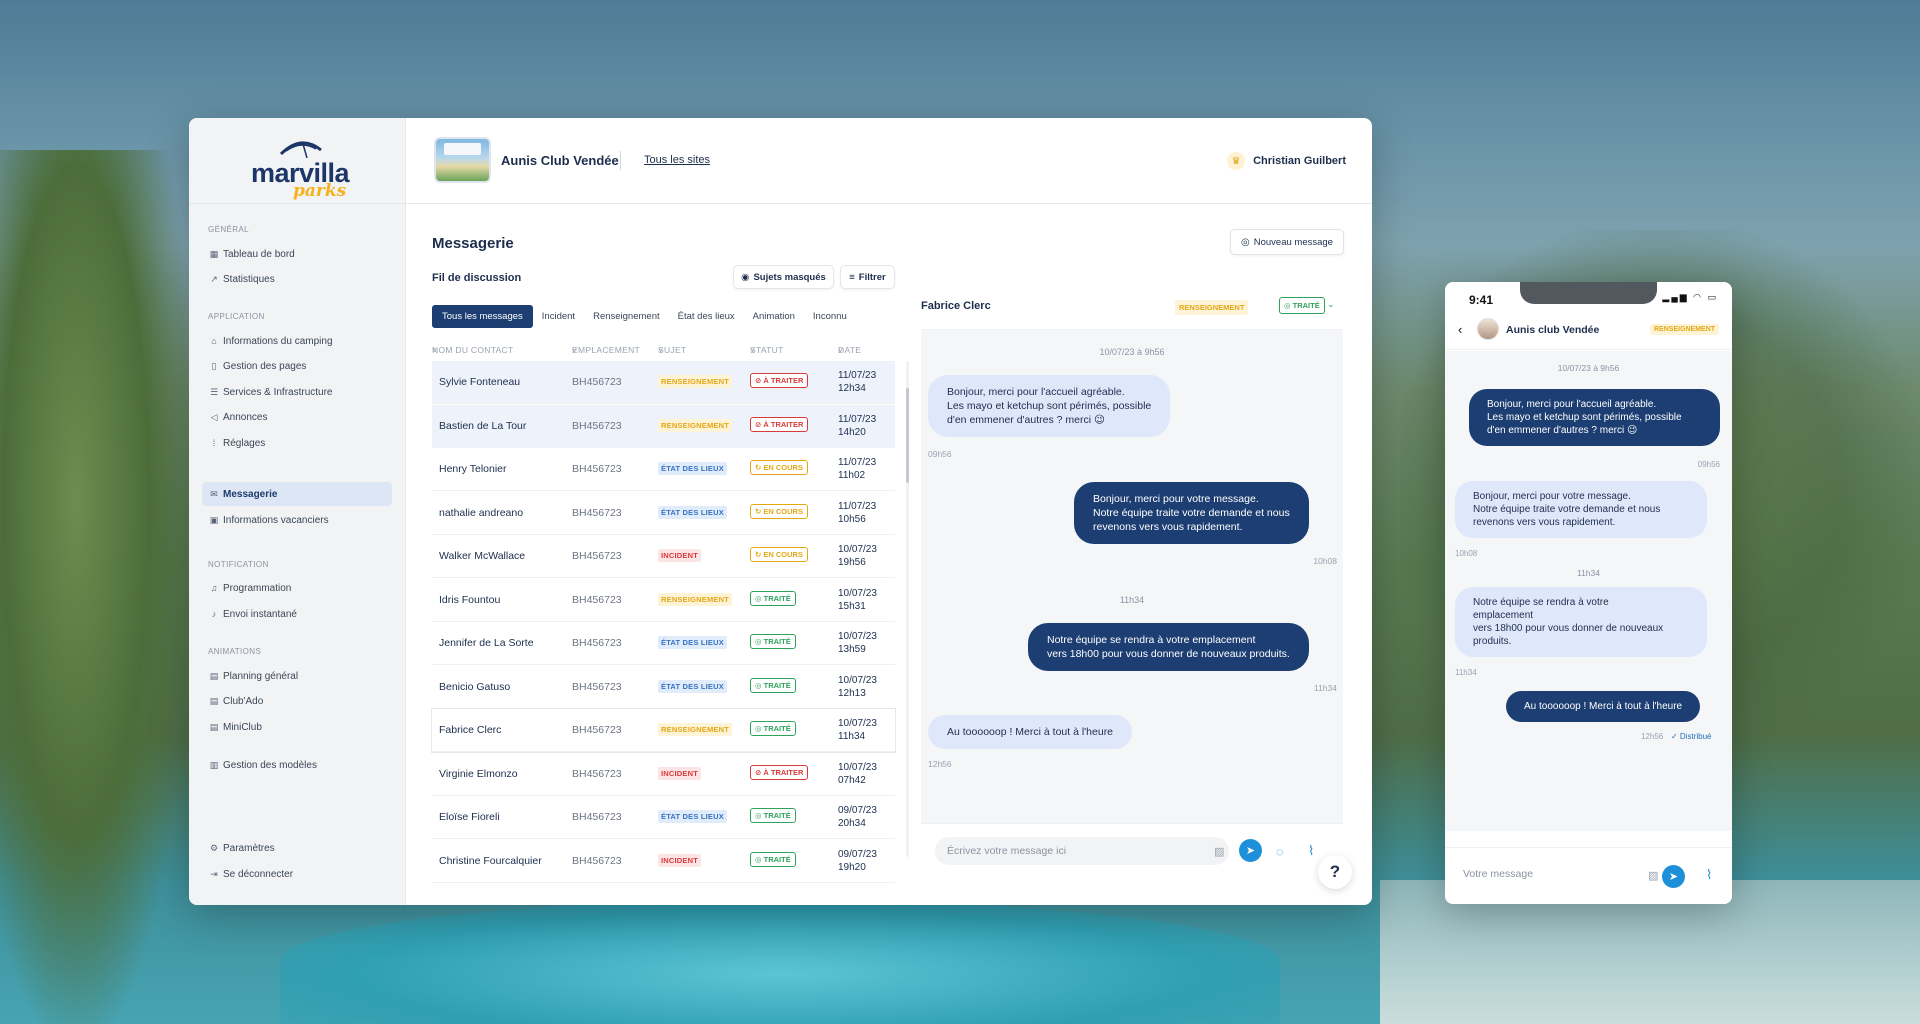 This screenshot has width=1920, height=1024. I want to click on scrollbar-thumb, so click(907, 435).